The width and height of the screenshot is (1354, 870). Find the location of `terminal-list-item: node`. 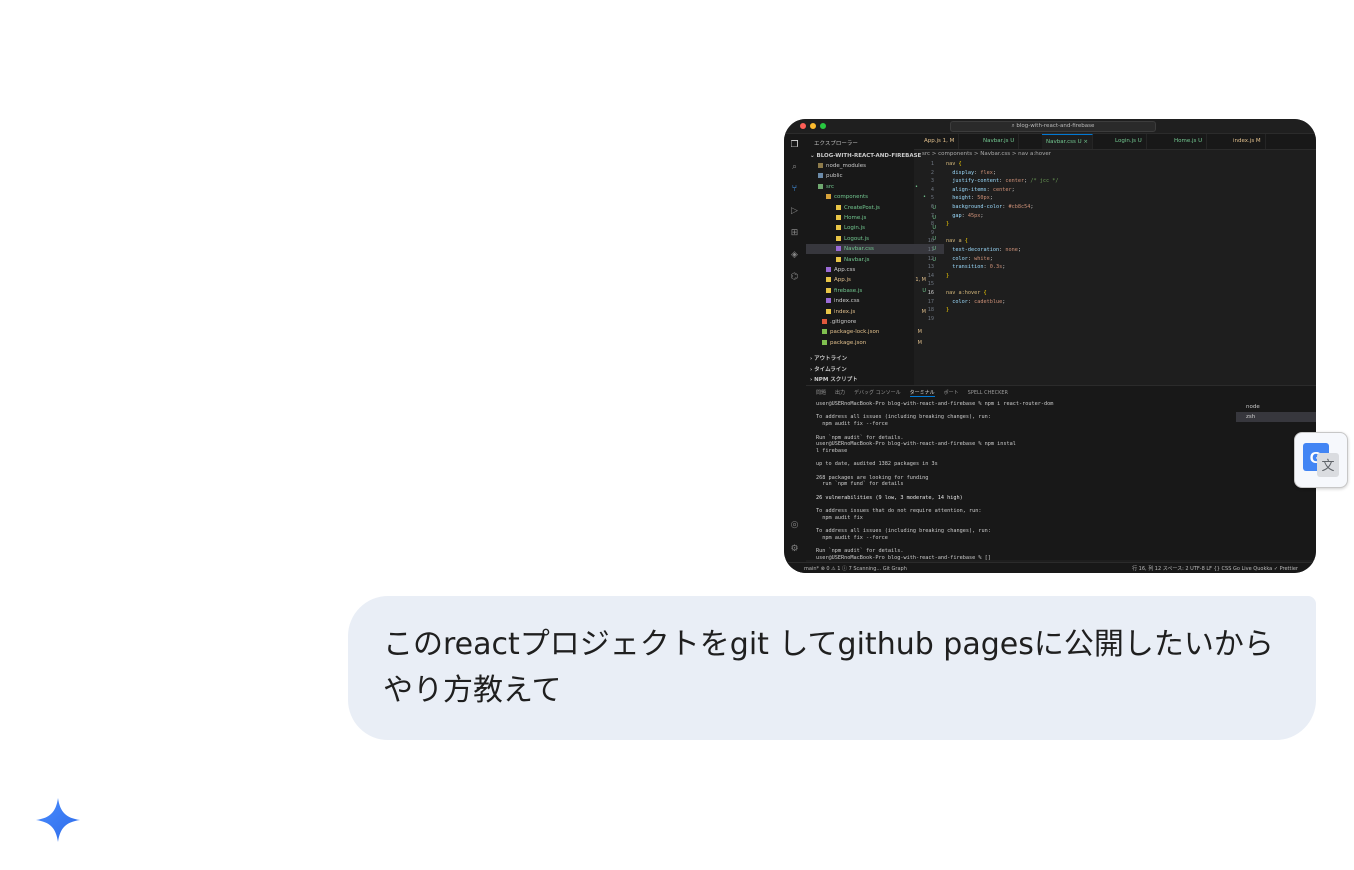

terminal-list-item: node is located at coordinates (1276, 407).